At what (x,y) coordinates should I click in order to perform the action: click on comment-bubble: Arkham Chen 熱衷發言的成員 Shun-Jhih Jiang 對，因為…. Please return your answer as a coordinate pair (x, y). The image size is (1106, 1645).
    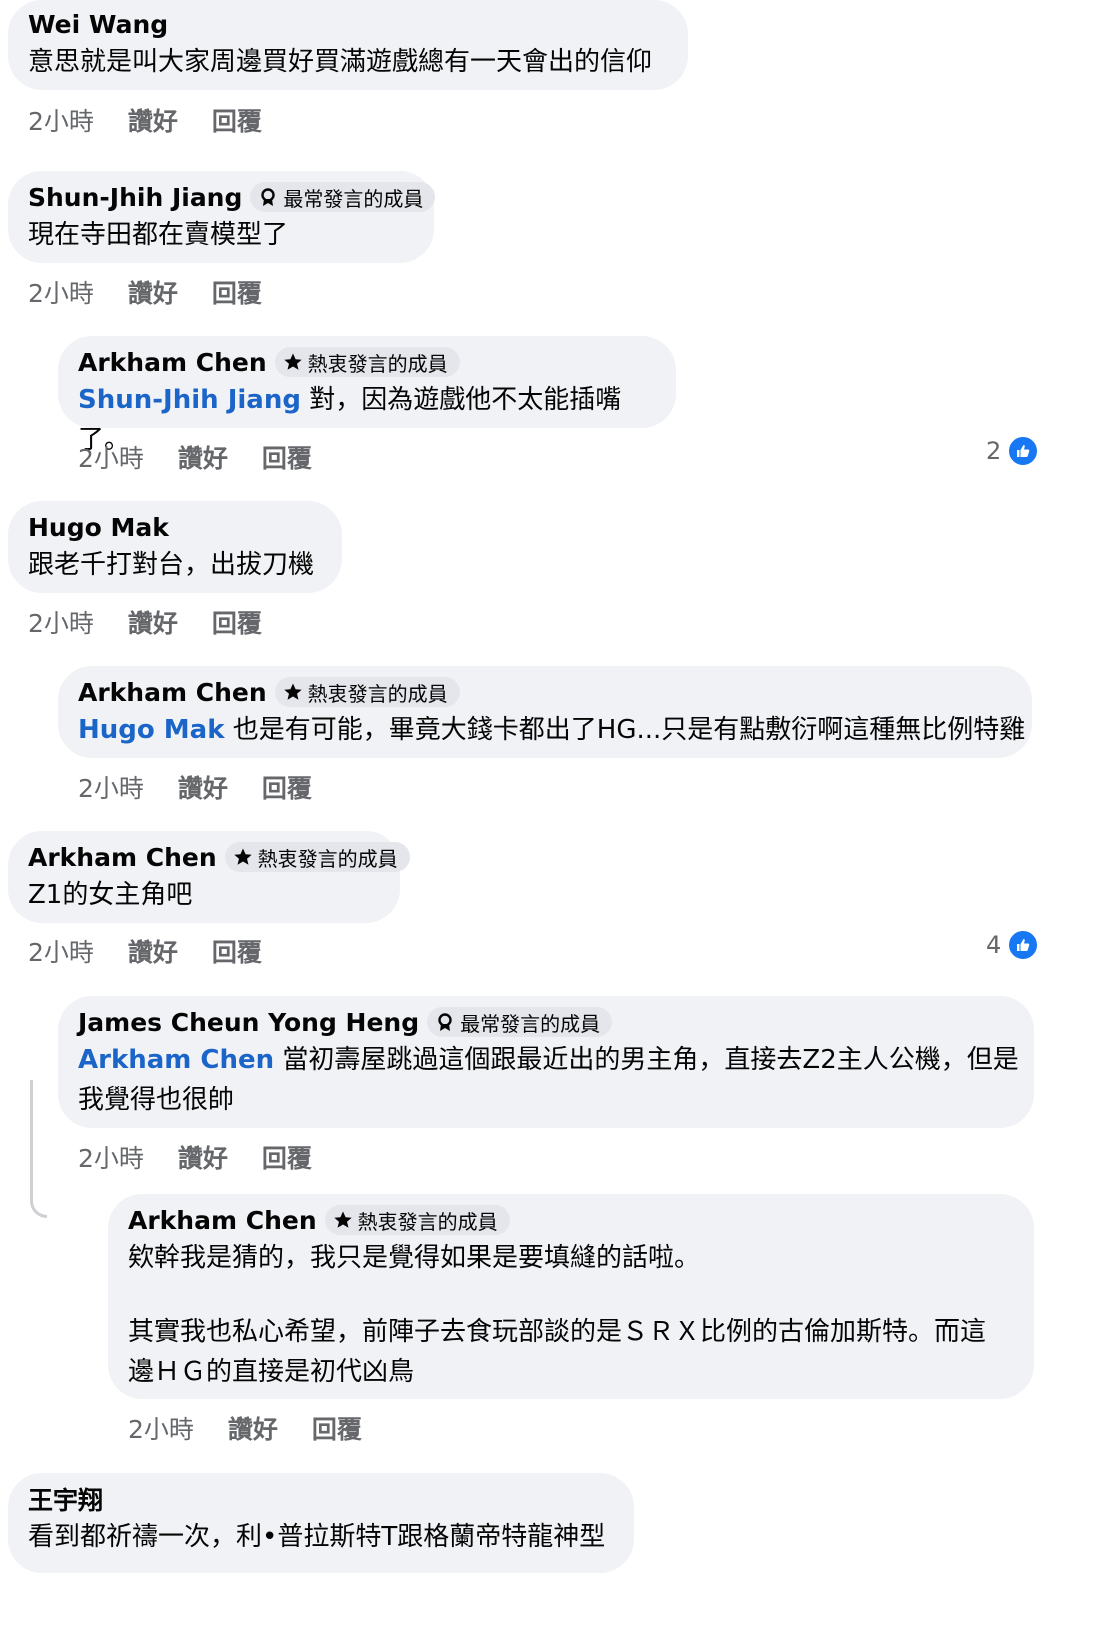
    Looking at the image, I should click on (367, 395).